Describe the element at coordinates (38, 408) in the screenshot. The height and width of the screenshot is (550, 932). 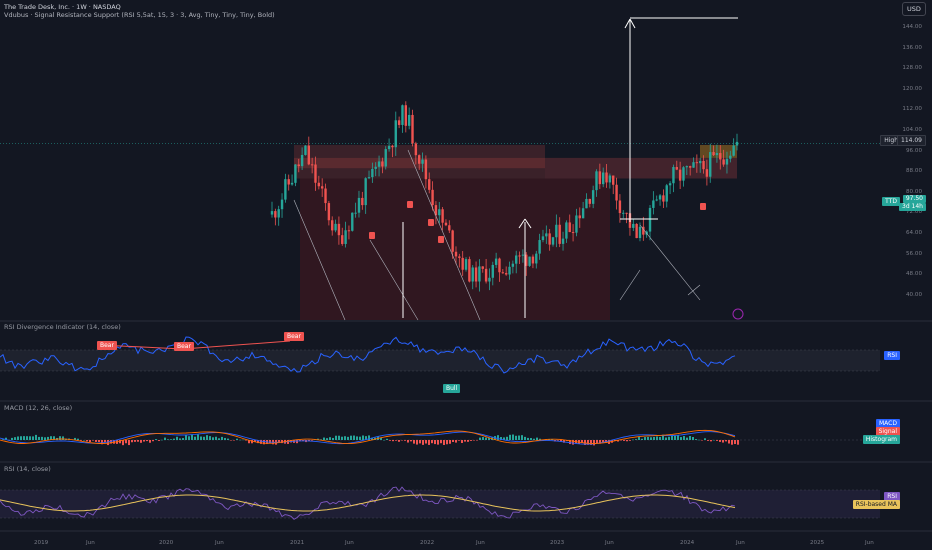
I see `macd-title: MACD (12, 26, close)` at that location.